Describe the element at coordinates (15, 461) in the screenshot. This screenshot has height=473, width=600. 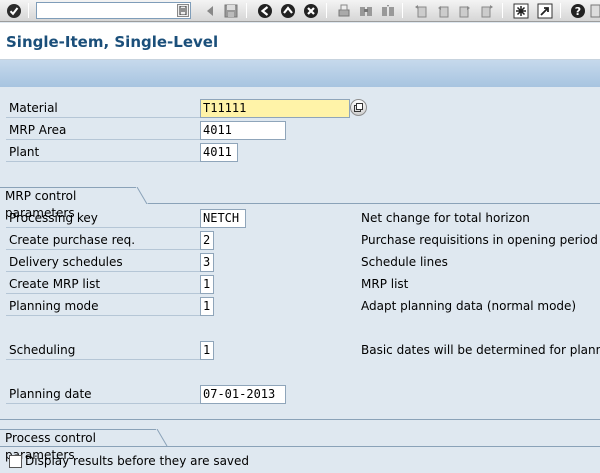
I see `display-results-checkbox` at that location.